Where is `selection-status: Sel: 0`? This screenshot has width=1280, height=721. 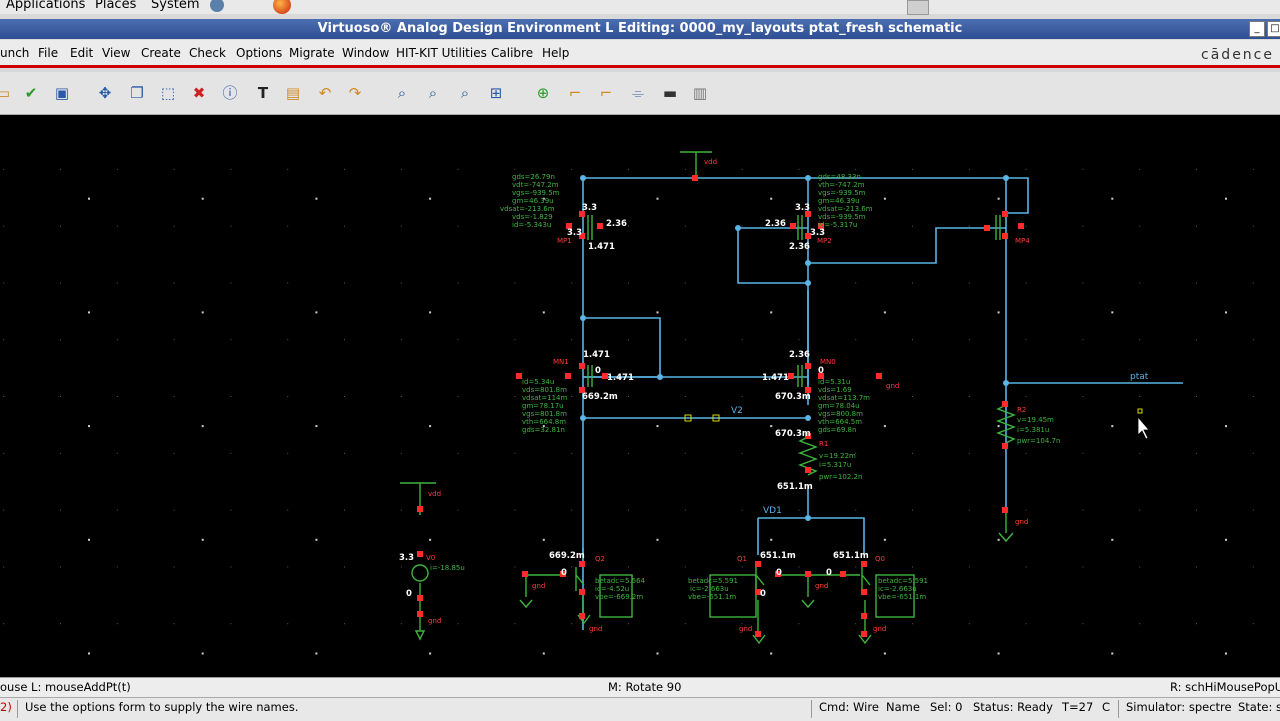
selection-status: Sel: 0 is located at coordinates (946, 707).